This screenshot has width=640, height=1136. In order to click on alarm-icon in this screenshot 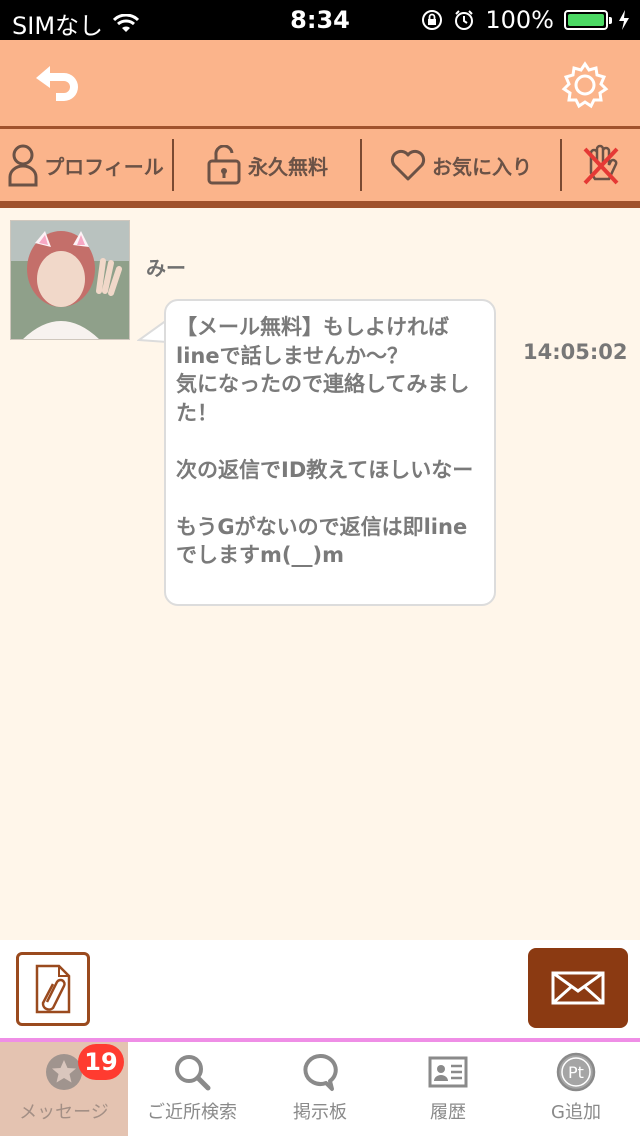, I will do `click(464, 20)`.